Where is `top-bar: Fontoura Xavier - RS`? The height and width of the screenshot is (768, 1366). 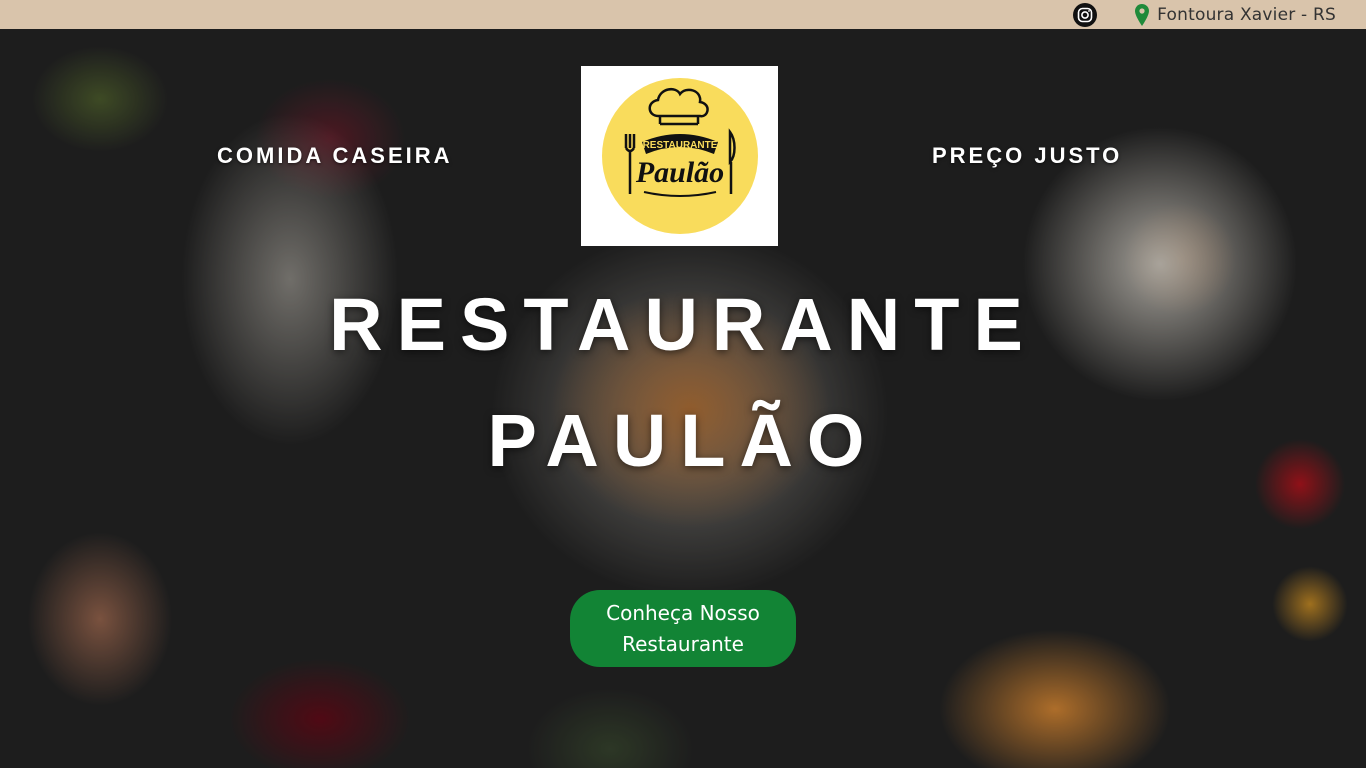
top-bar: Fontoura Xavier - RS is located at coordinates (683, 14).